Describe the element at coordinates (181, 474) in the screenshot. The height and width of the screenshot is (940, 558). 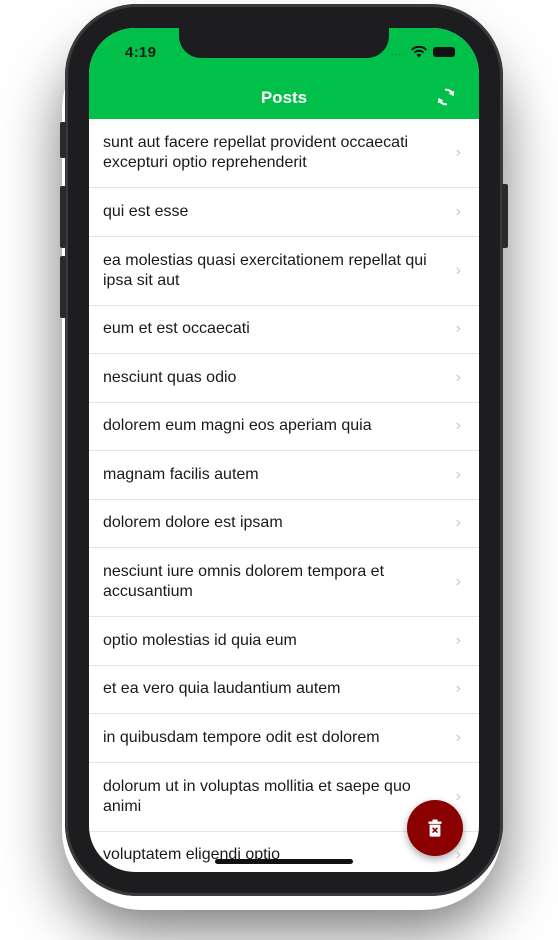
I see `post-title: magnam facilis autem` at that location.